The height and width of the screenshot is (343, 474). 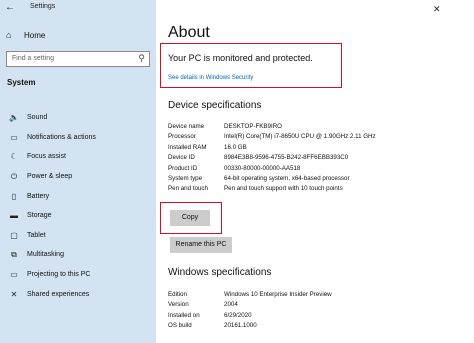 What do you see at coordinates (38, 196) in the screenshot?
I see `sidebar-item-label: Battery` at bounding box center [38, 196].